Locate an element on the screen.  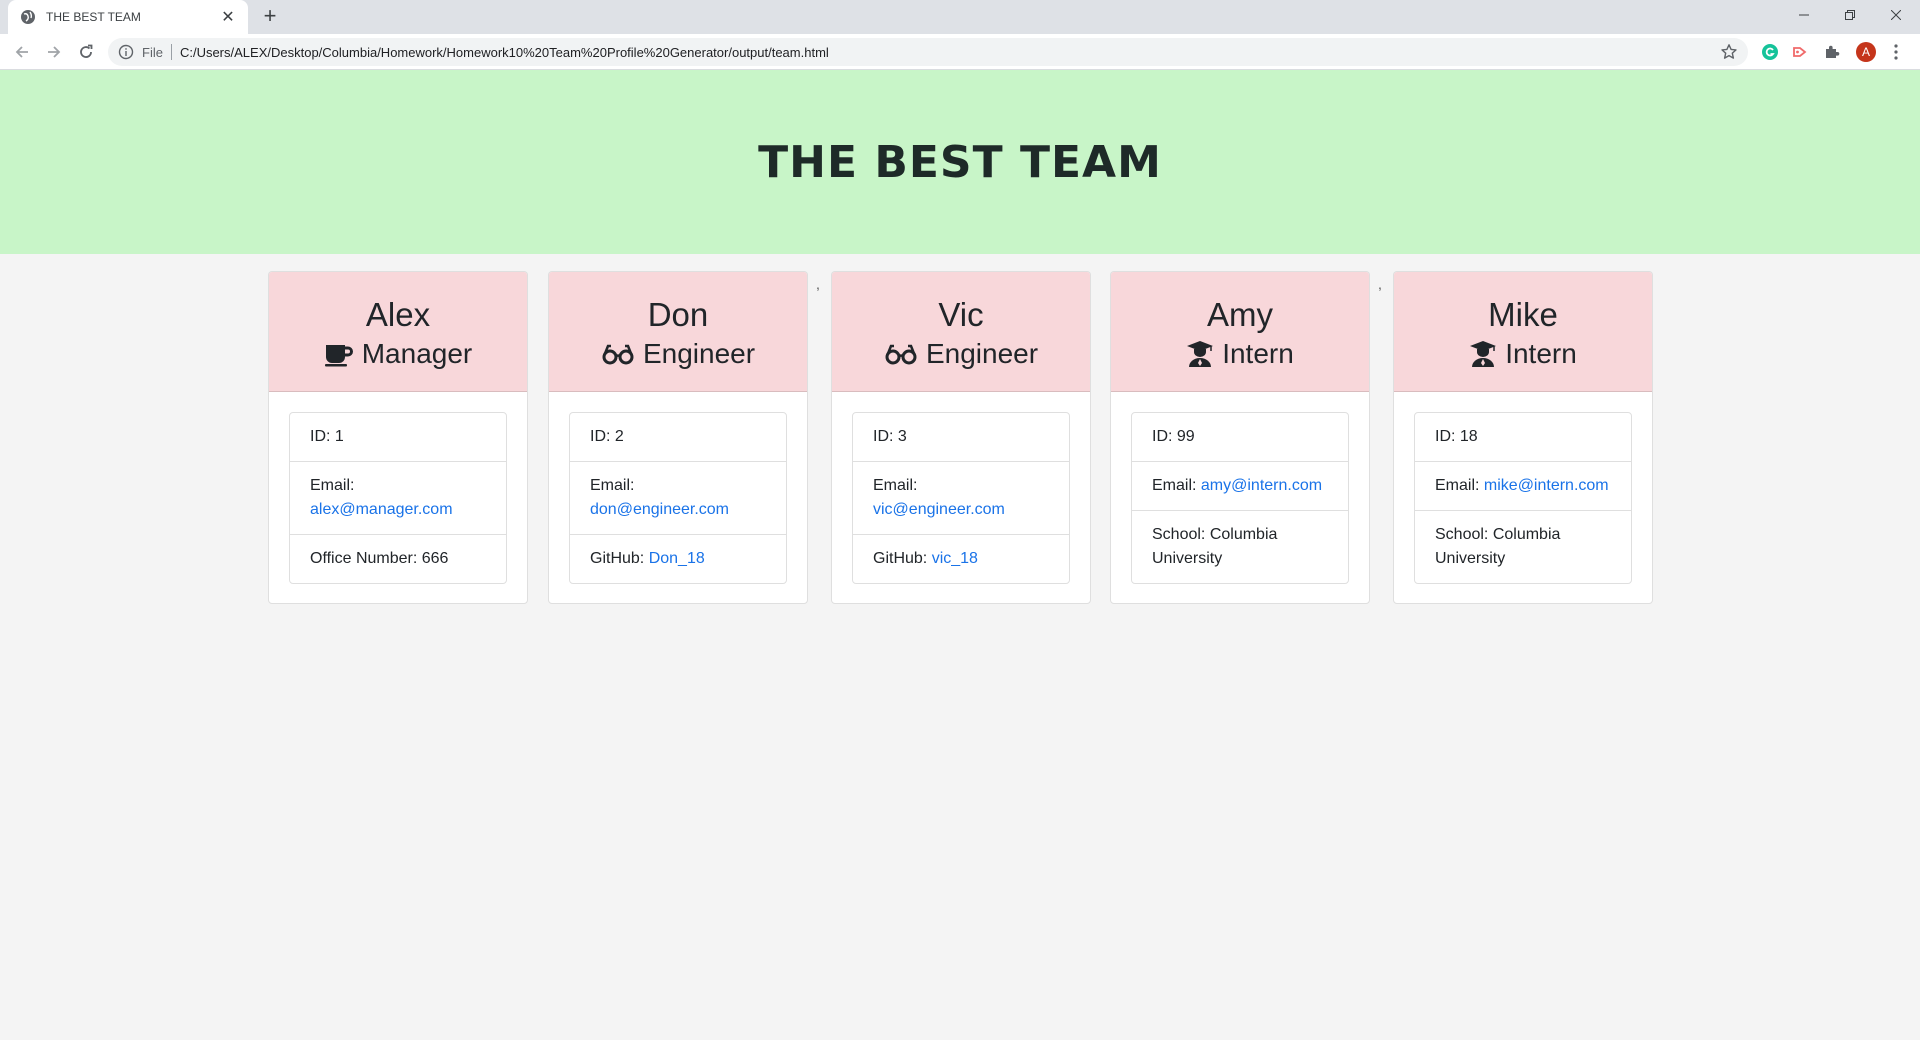
info-icon is located at coordinates (126, 52).